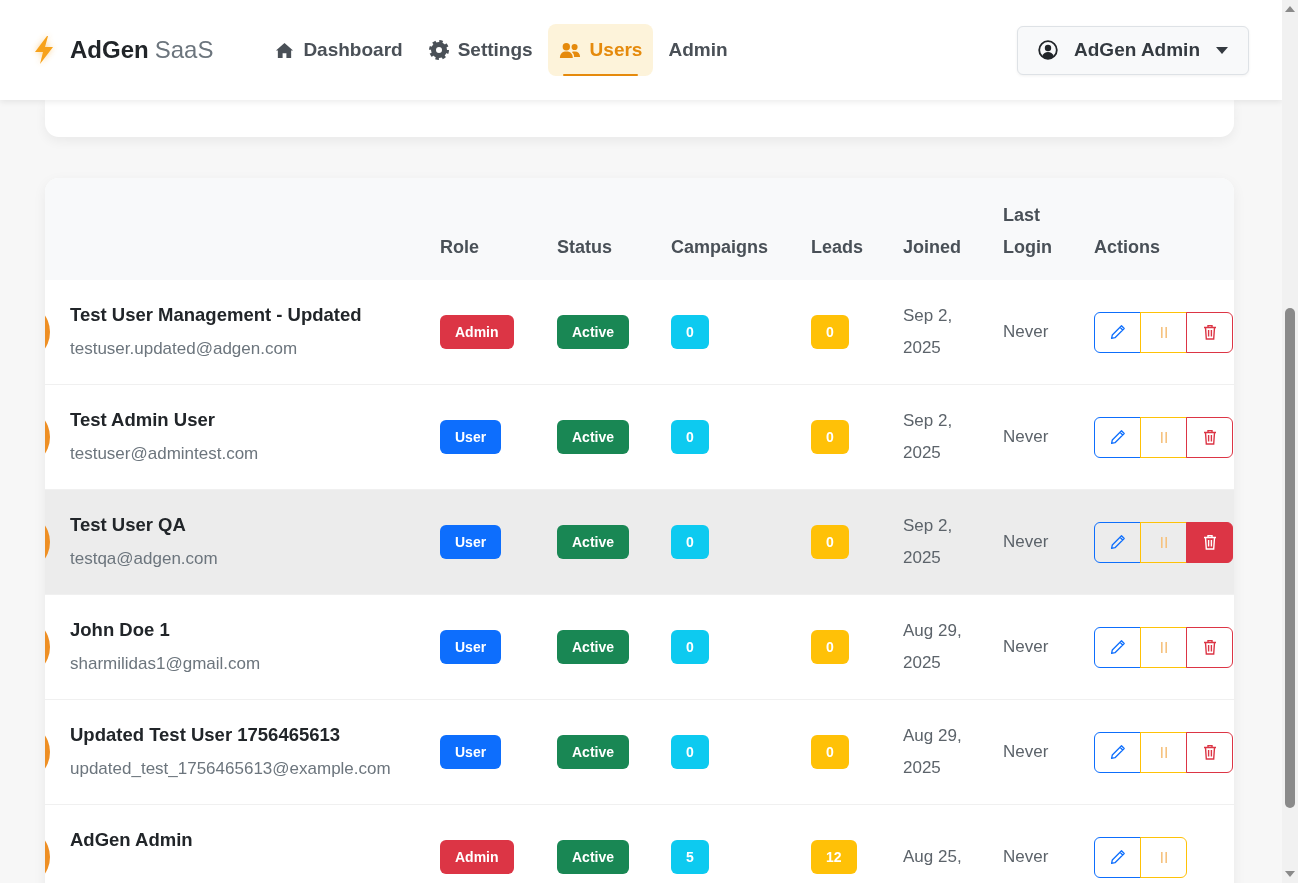 This screenshot has height=883, width=1298. Describe the element at coordinates (834, 857) in the screenshot. I see `leads-count-badge: 12` at that location.